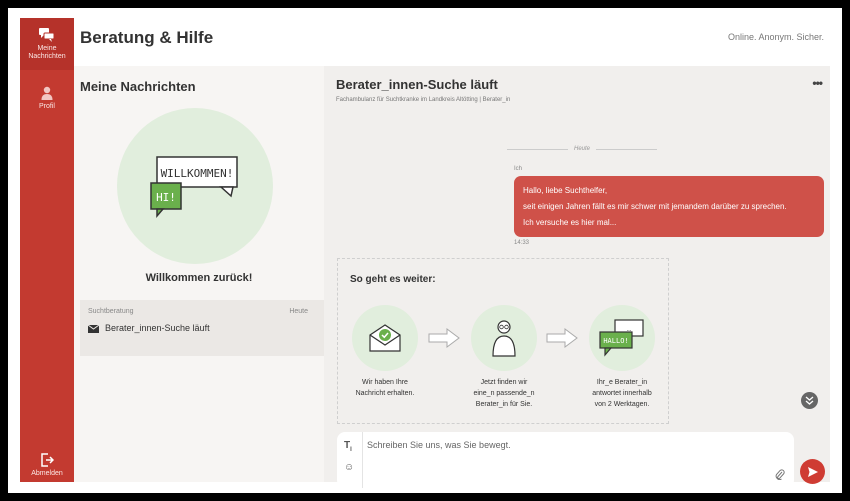 The height and width of the screenshot is (501, 850). What do you see at coordinates (518, 169) in the screenshot?
I see `message-sender: Ich` at bounding box center [518, 169].